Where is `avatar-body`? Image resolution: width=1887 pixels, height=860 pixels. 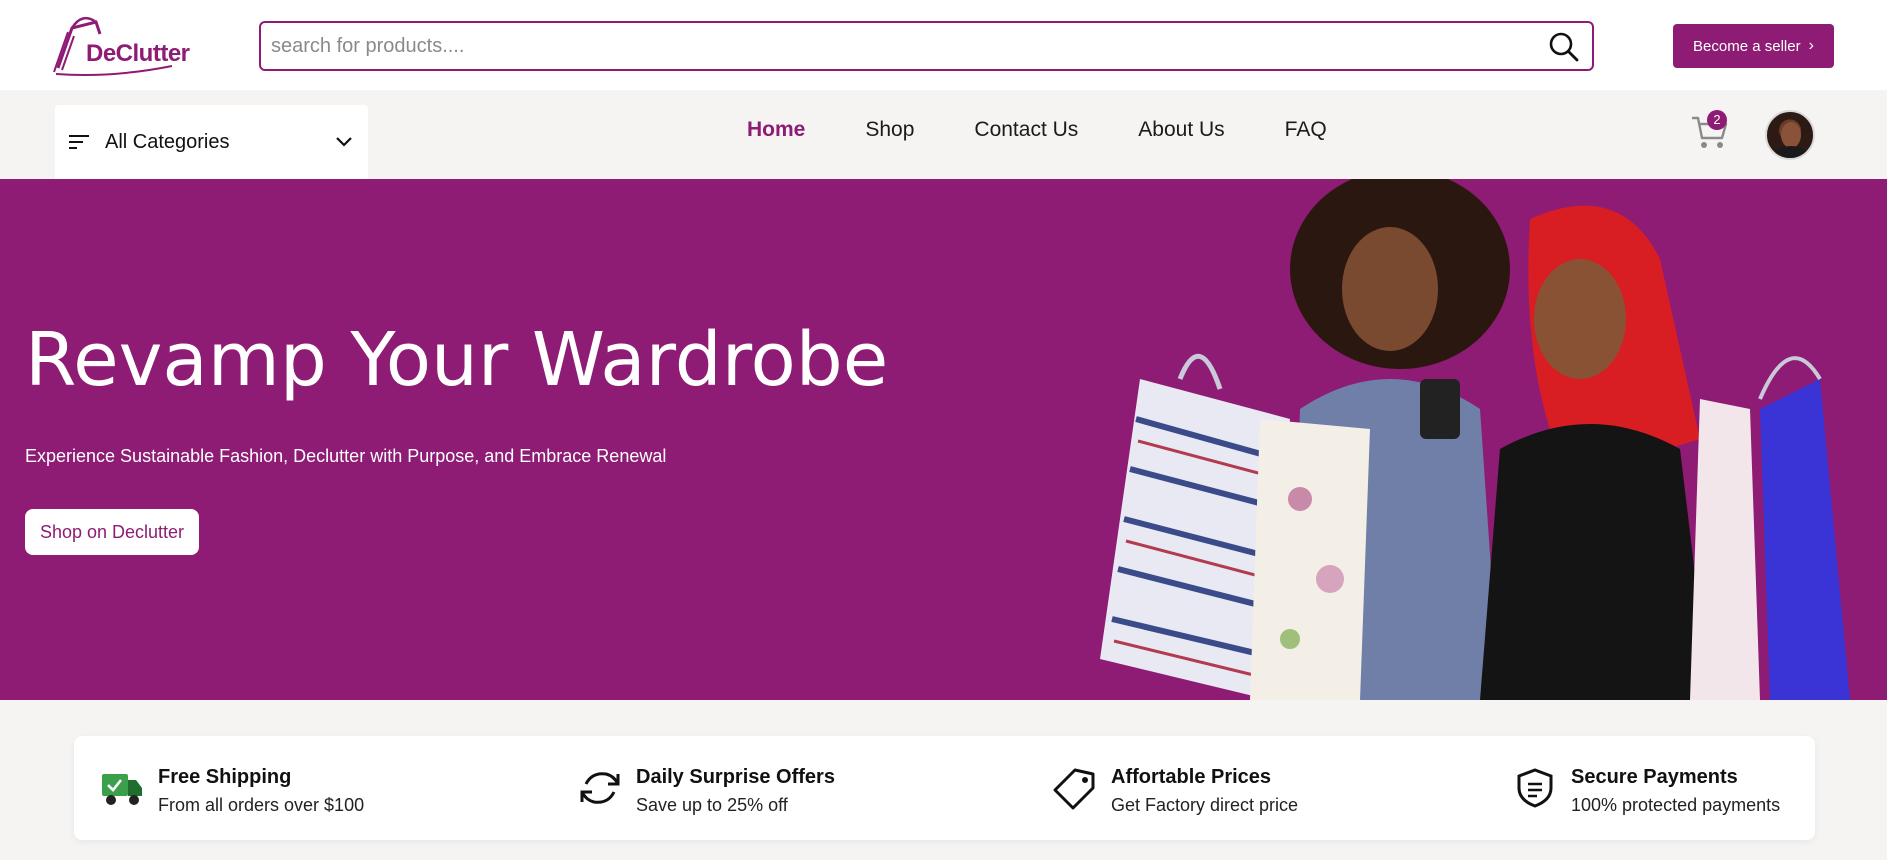 avatar-body is located at coordinates (1791, 152).